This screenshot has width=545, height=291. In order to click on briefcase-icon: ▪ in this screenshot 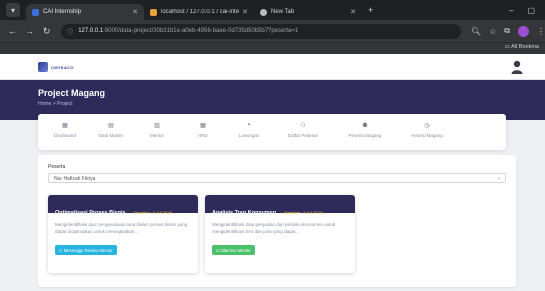, I will do `click(249, 125)`.